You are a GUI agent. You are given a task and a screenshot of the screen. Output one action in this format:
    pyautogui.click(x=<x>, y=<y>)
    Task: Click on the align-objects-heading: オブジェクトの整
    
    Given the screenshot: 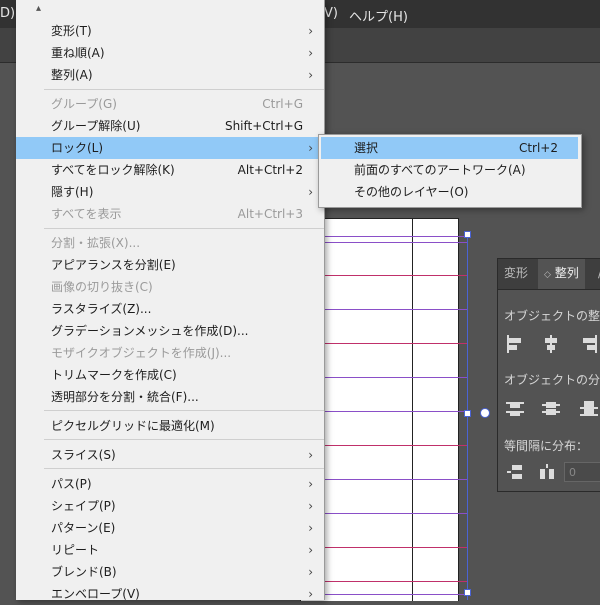 What is the action you would take?
    pyautogui.click(x=552, y=316)
    